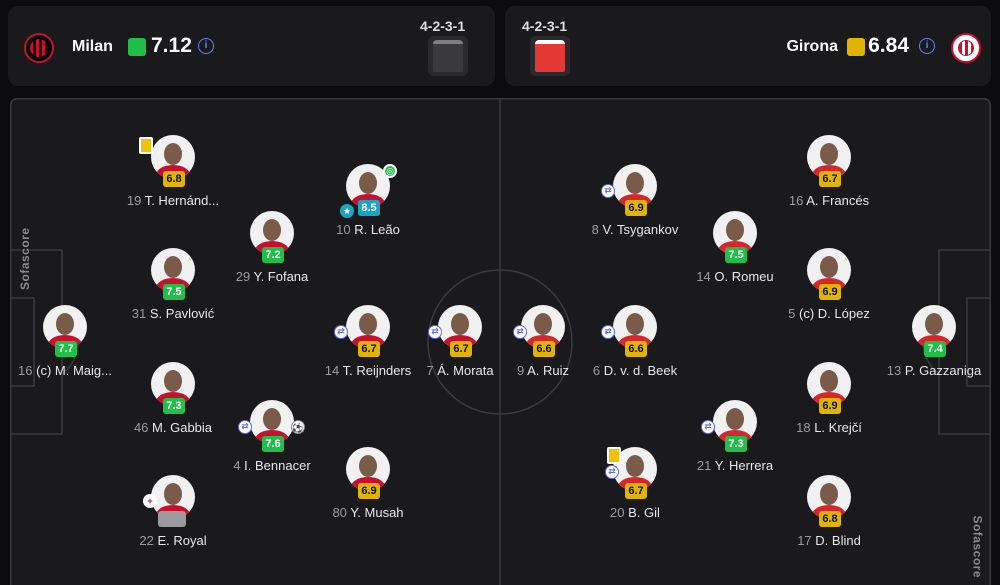 The width and height of the screenshot is (1000, 585). I want to click on player-name: 20 B. Gil, so click(635, 512).